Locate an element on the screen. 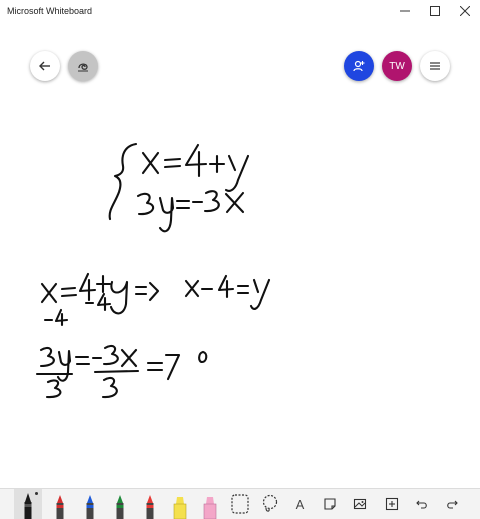  text-tool-glyph: A is located at coordinates (300, 504).